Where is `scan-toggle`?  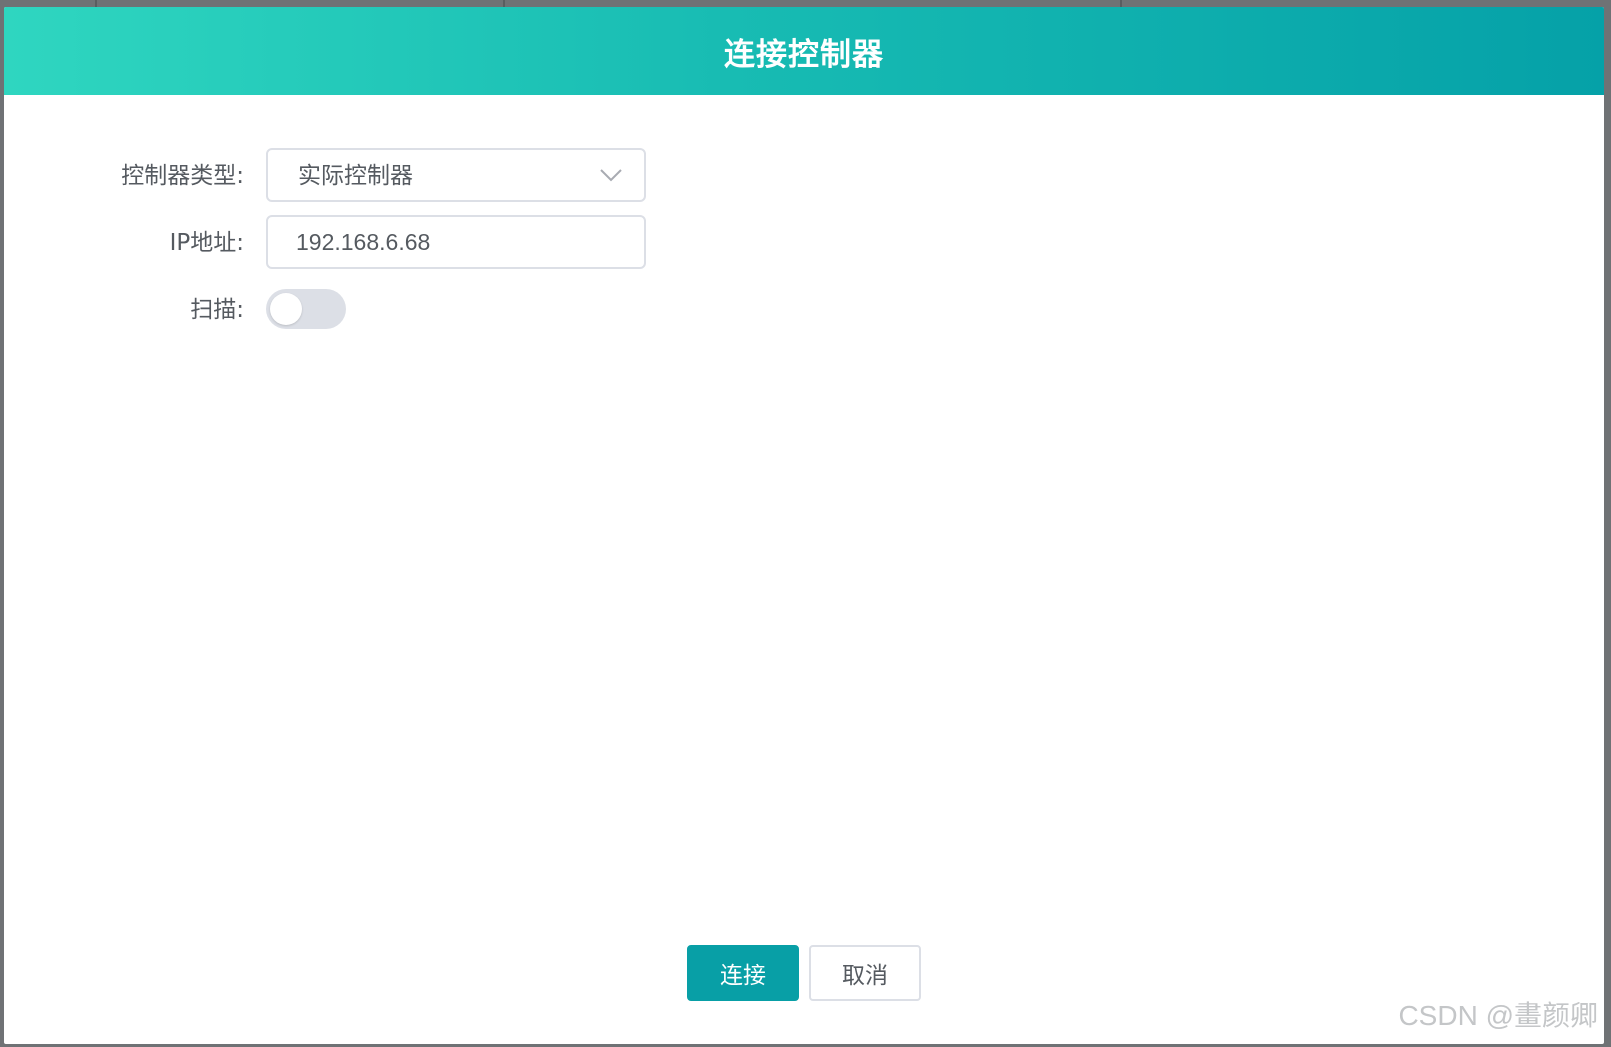
scan-toggle is located at coordinates (306, 309).